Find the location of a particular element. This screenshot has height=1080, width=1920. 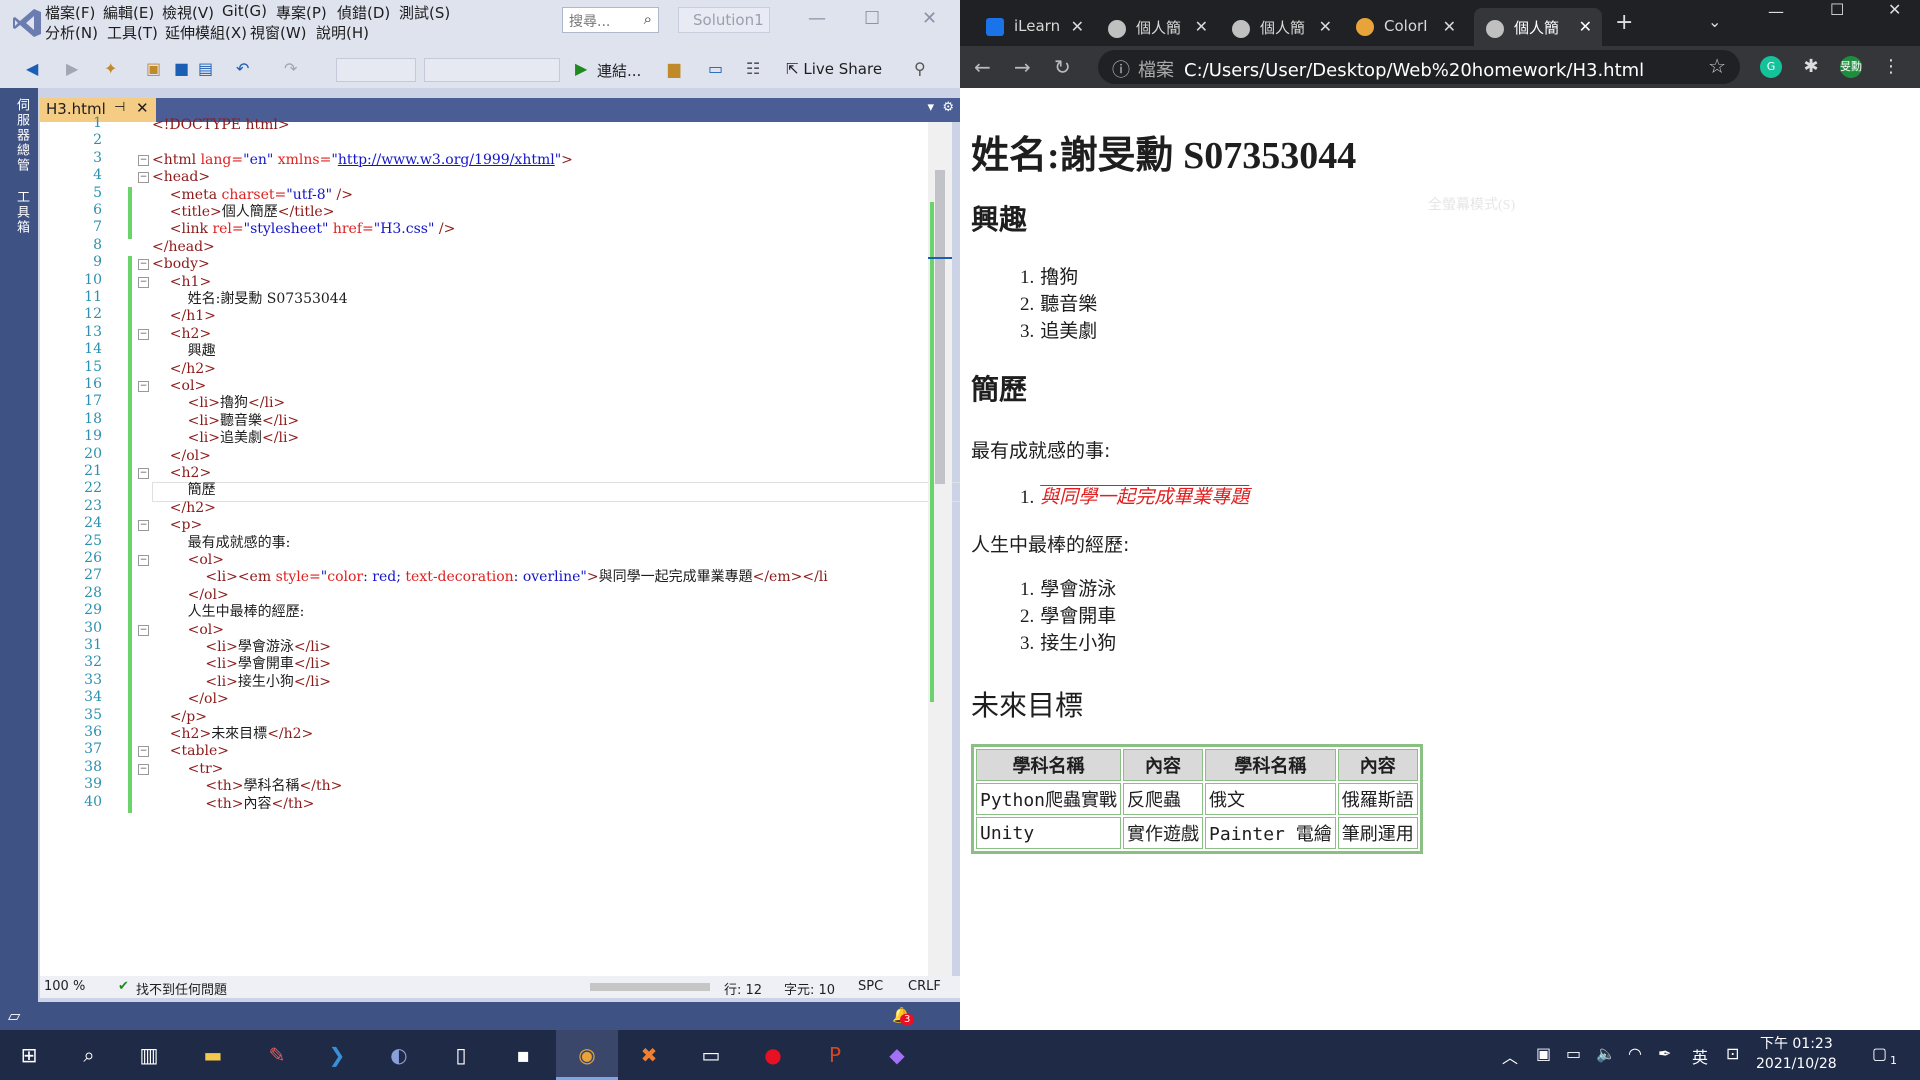

find-files-icon: ▆ is located at coordinates (674, 68).